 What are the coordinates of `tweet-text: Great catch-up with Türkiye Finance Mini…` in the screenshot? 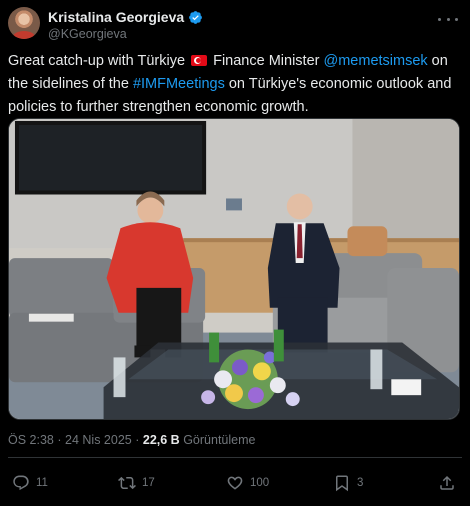 It's located at (235, 84).